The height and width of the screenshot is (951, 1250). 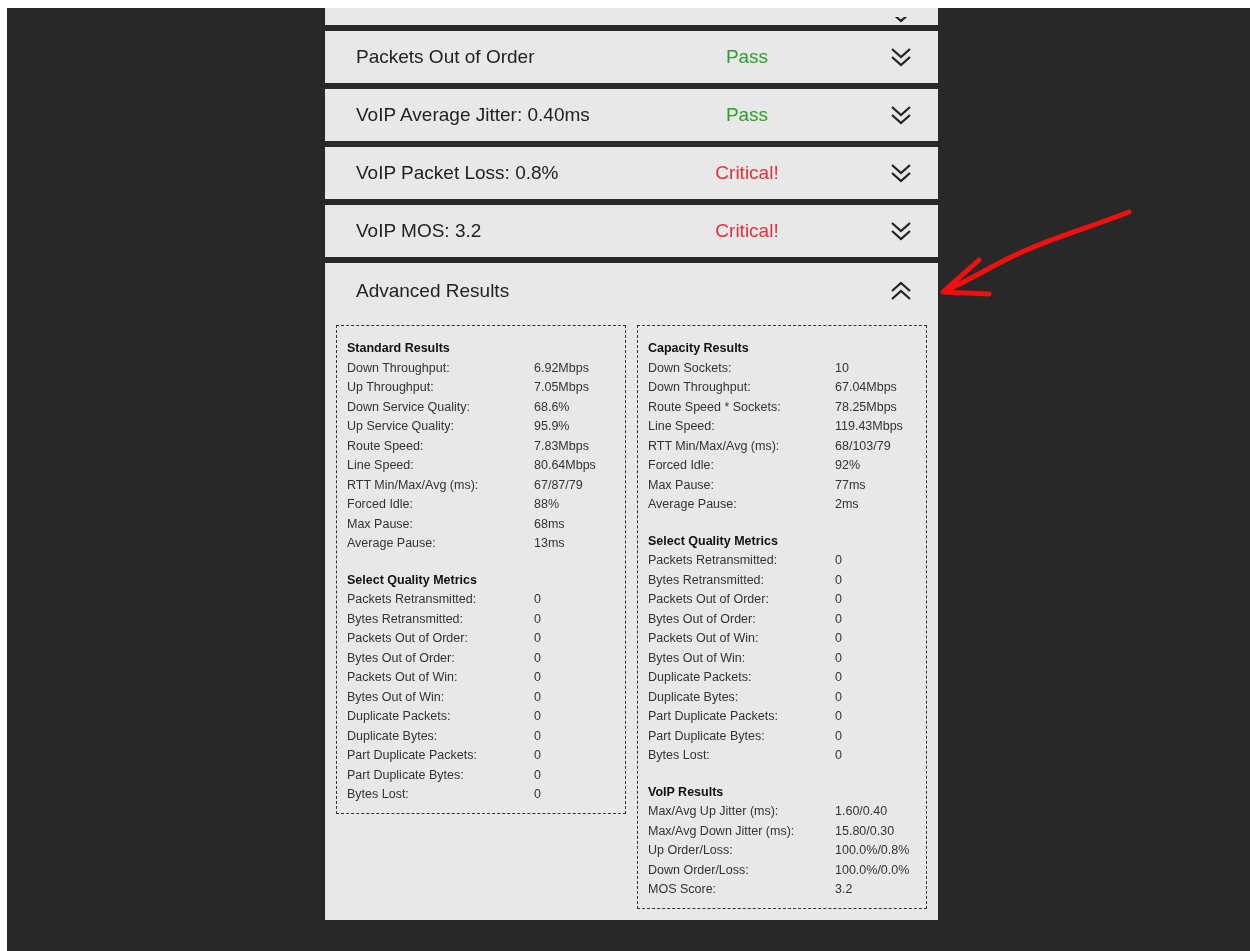 I want to click on metric-value: 95.9%, so click(x=552, y=426).